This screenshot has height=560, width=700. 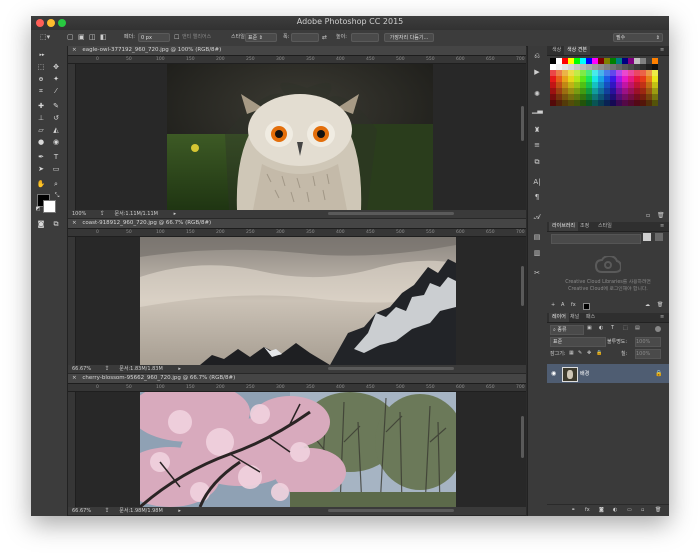 I want to click on tab-adjustments: 조정, so click(x=584, y=226).